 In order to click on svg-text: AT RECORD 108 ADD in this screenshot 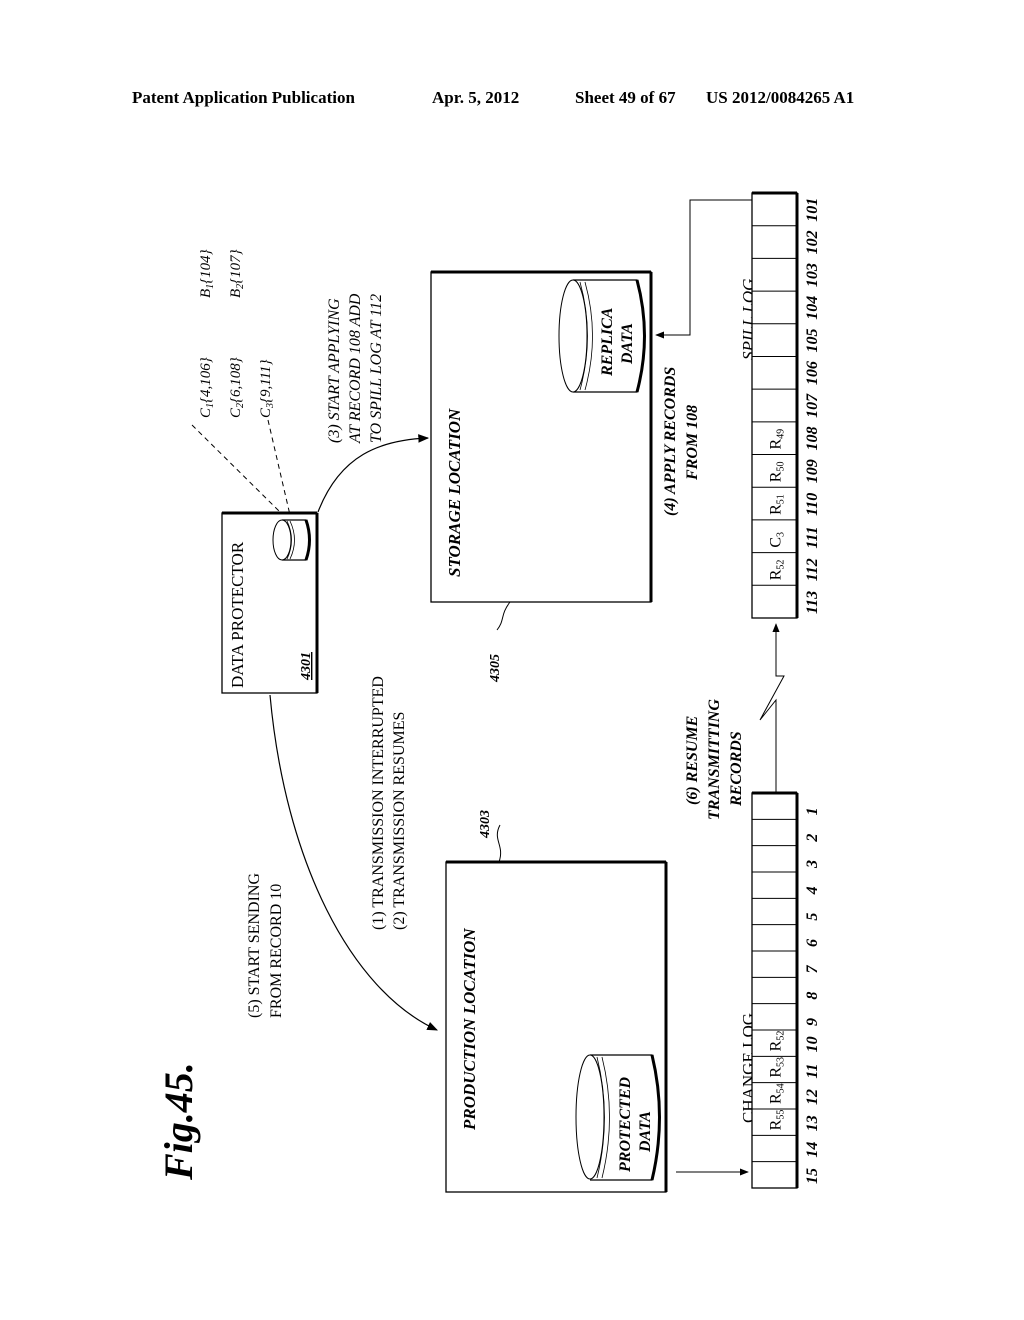, I will do `click(355, 368)`.